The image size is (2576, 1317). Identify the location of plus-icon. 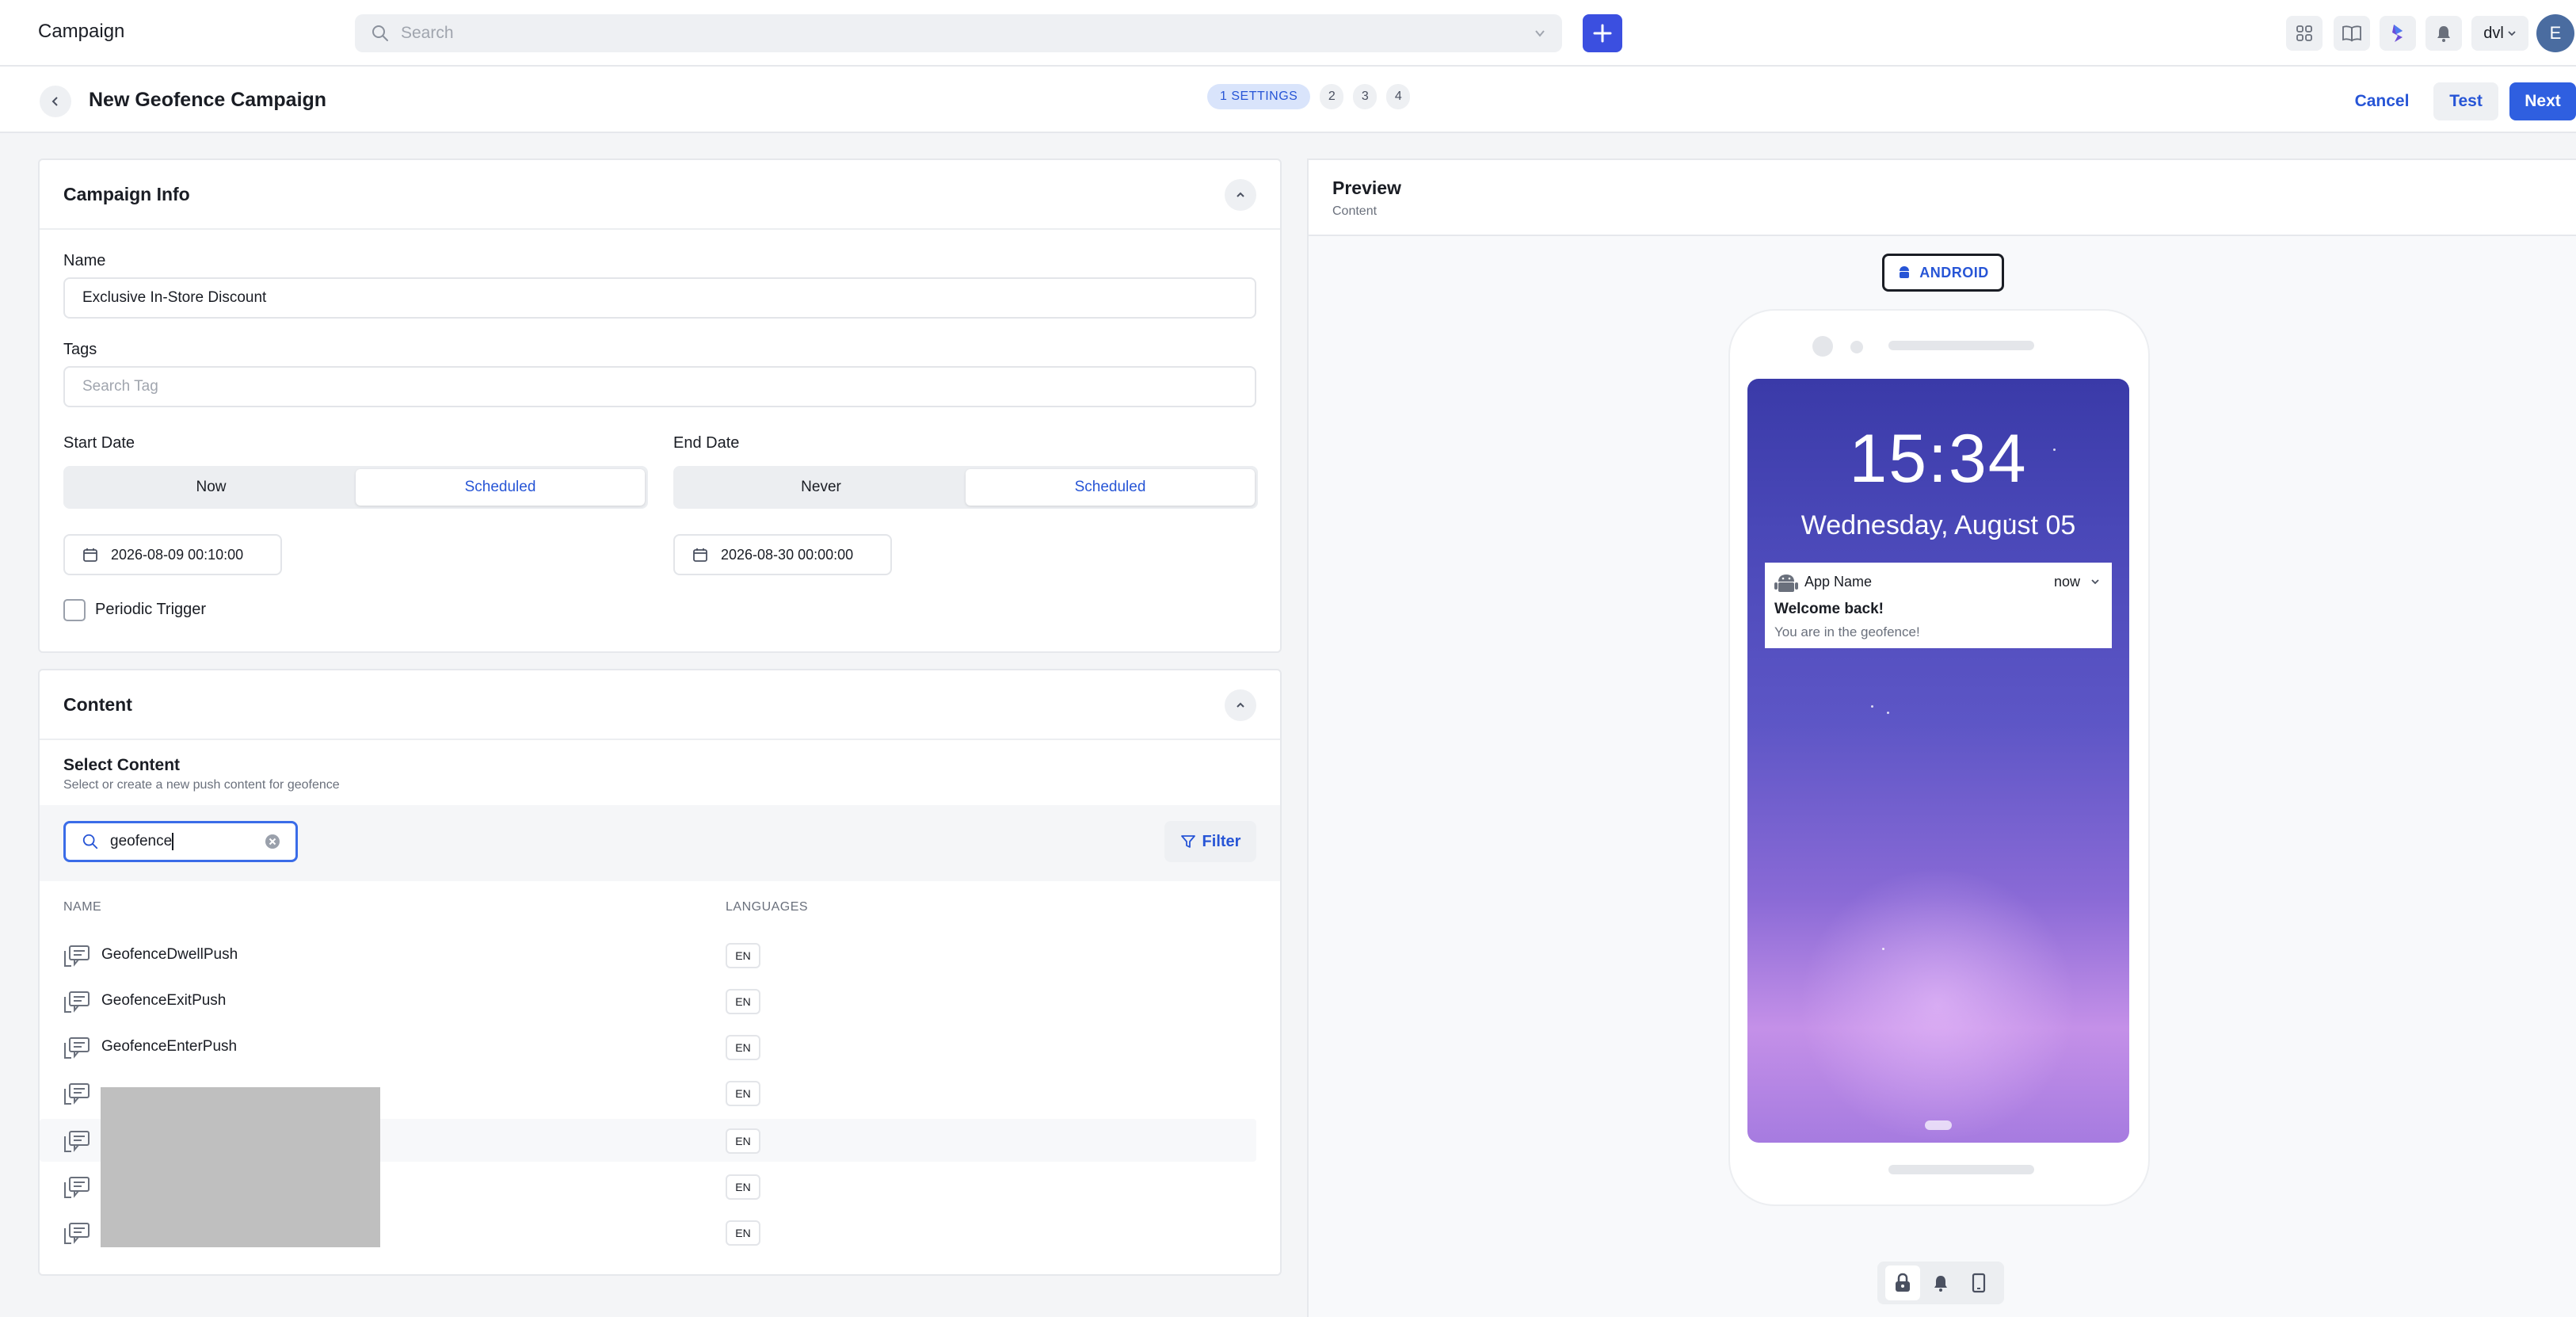
(1602, 33).